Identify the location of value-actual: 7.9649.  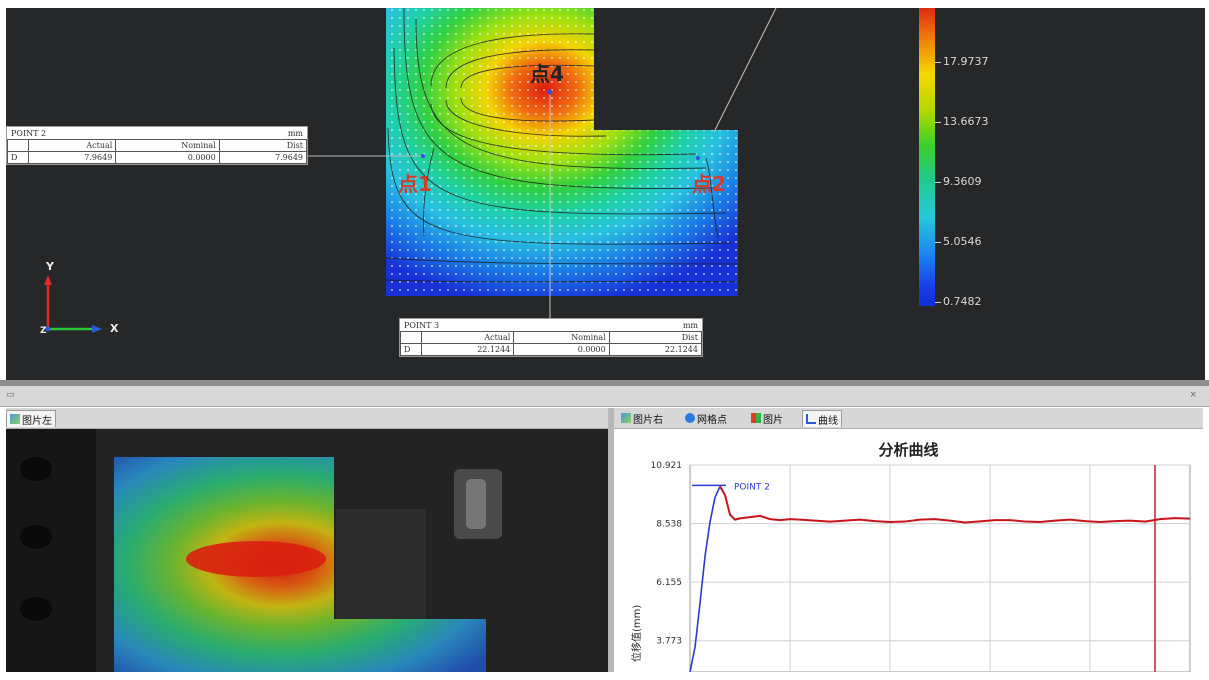
(72, 157).